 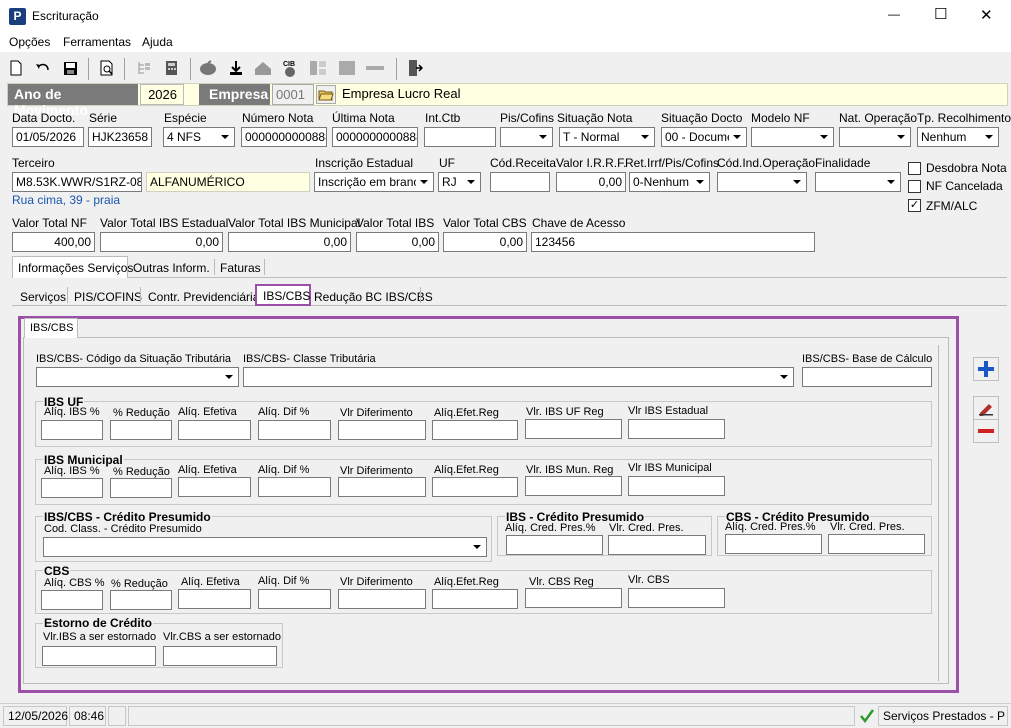 I want to click on menu-ferramentas: Ferramentas, so click(x=97, y=42).